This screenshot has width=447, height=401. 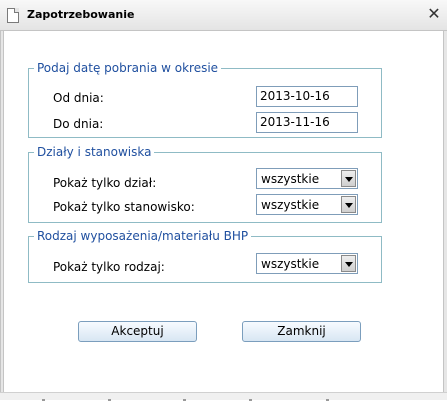 I want to click on to-date-label: Do dnia:, so click(x=78, y=124).